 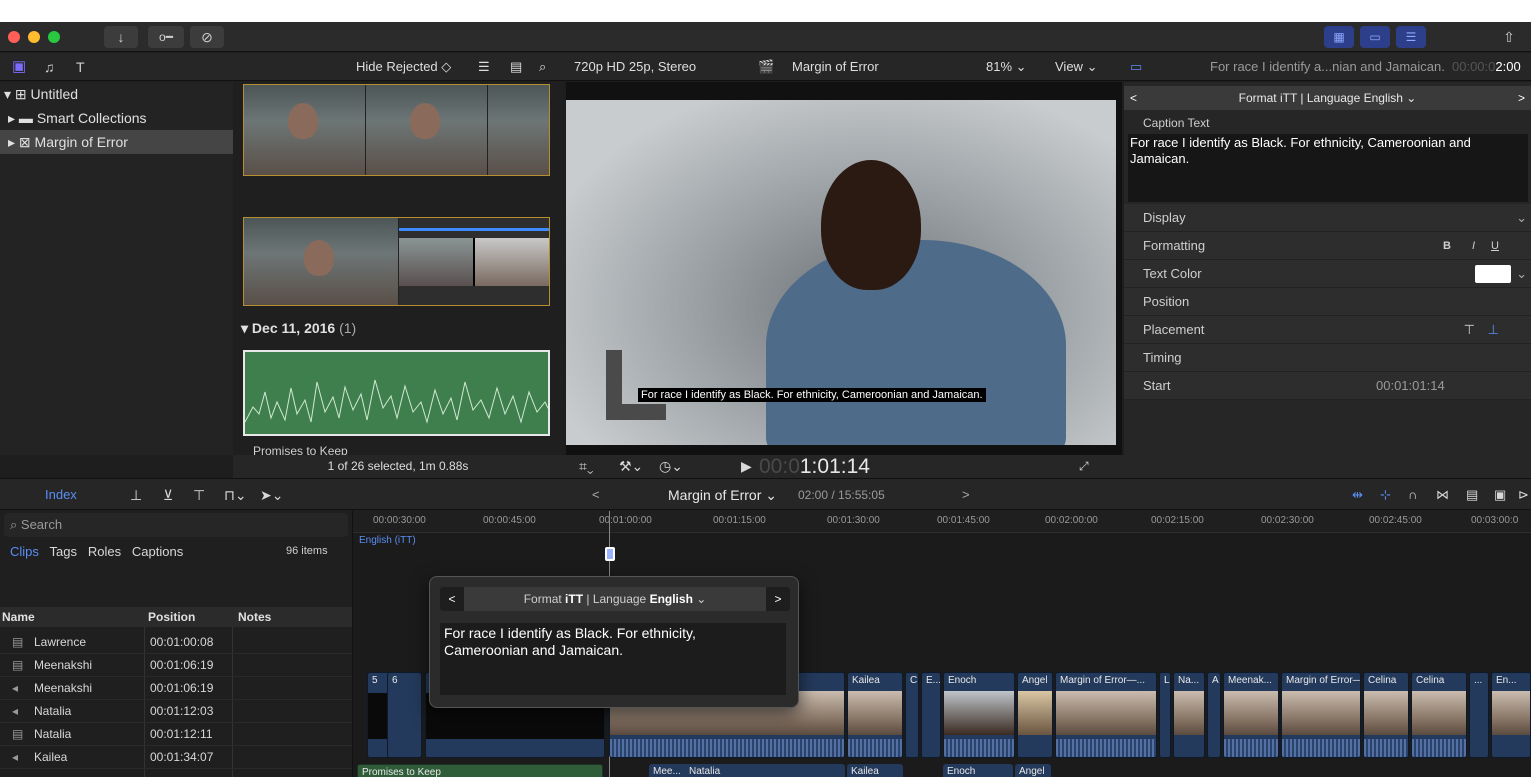 I want to click on timeline-clip: C, so click(x=912, y=715).